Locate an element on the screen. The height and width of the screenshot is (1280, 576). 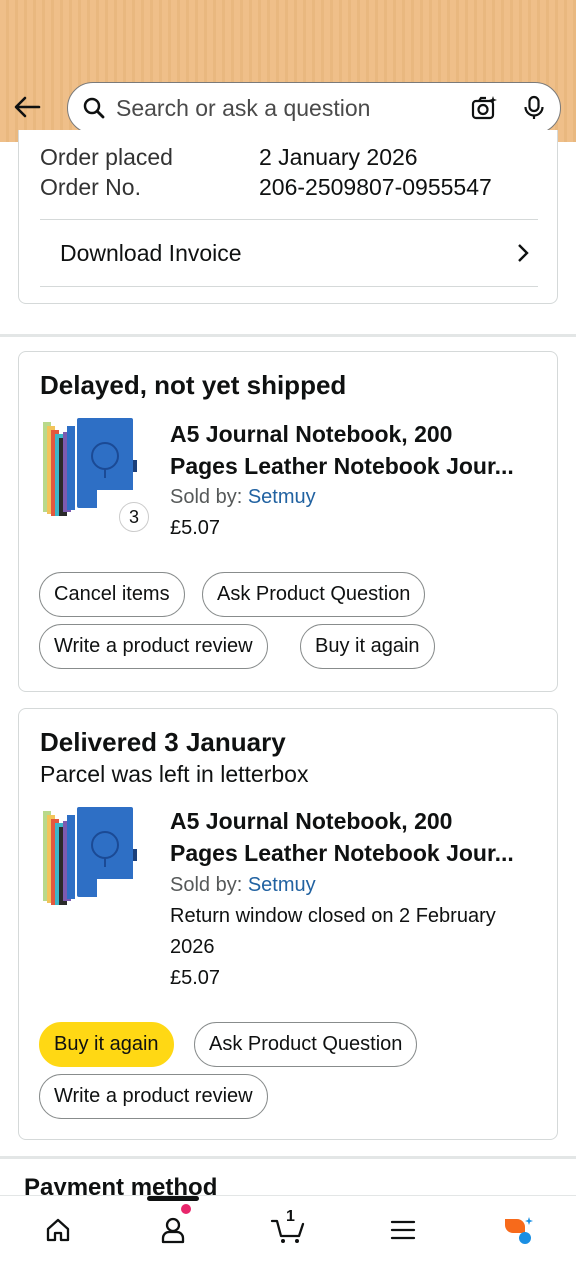
search-placeholder: Search or ask a question is located at coordinates (293, 108).